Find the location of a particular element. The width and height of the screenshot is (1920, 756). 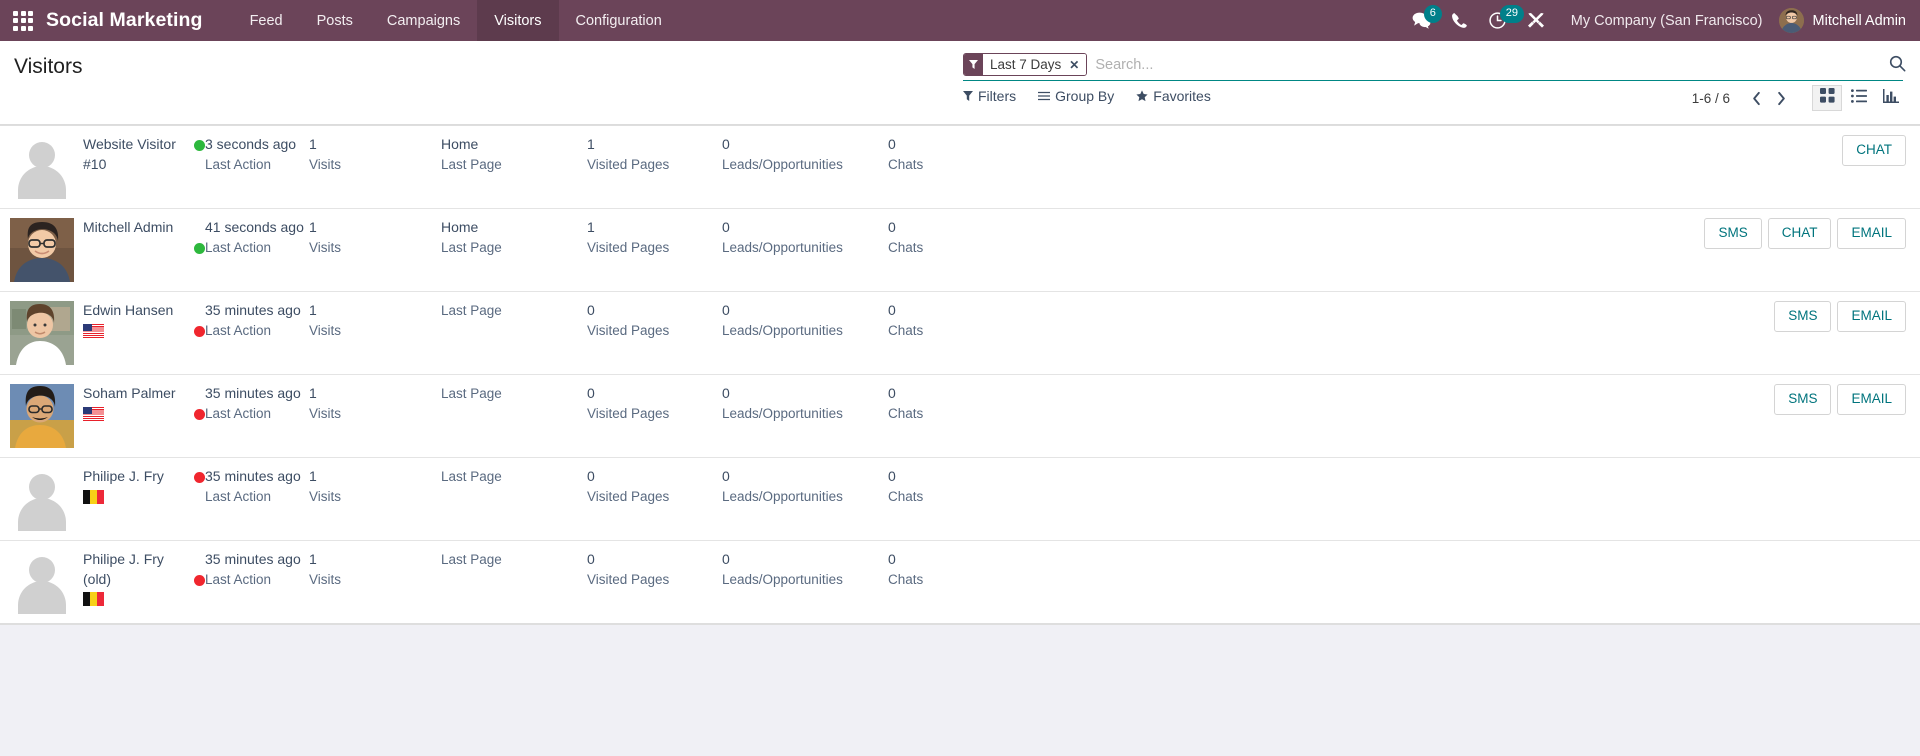

row-visitor-name-cell: Philipe J. Fry is located at coordinates (140, 485).